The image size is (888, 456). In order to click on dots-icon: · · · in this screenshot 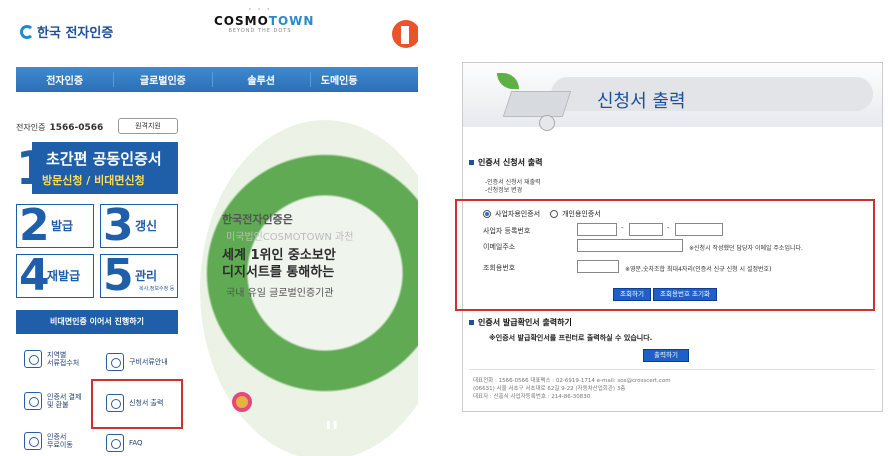, I will do `click(260, 9)`.